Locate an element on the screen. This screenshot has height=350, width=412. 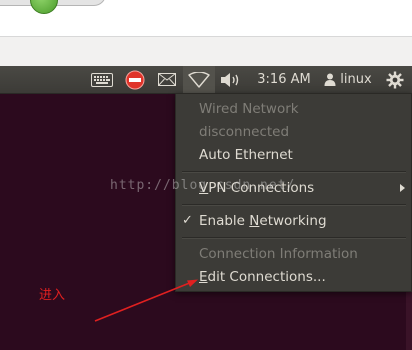
wired-network-label: Wired Network is located at coordinates (249, 109).